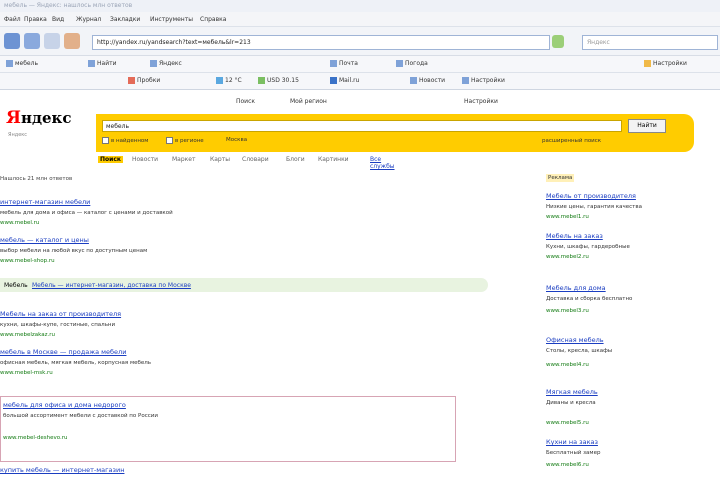 The height and width of the screenshot is (480, 720). What do you see at coordinates (131, 80) in the screenshot?
I see `traffic-icon` at bounding box center [131, 80].